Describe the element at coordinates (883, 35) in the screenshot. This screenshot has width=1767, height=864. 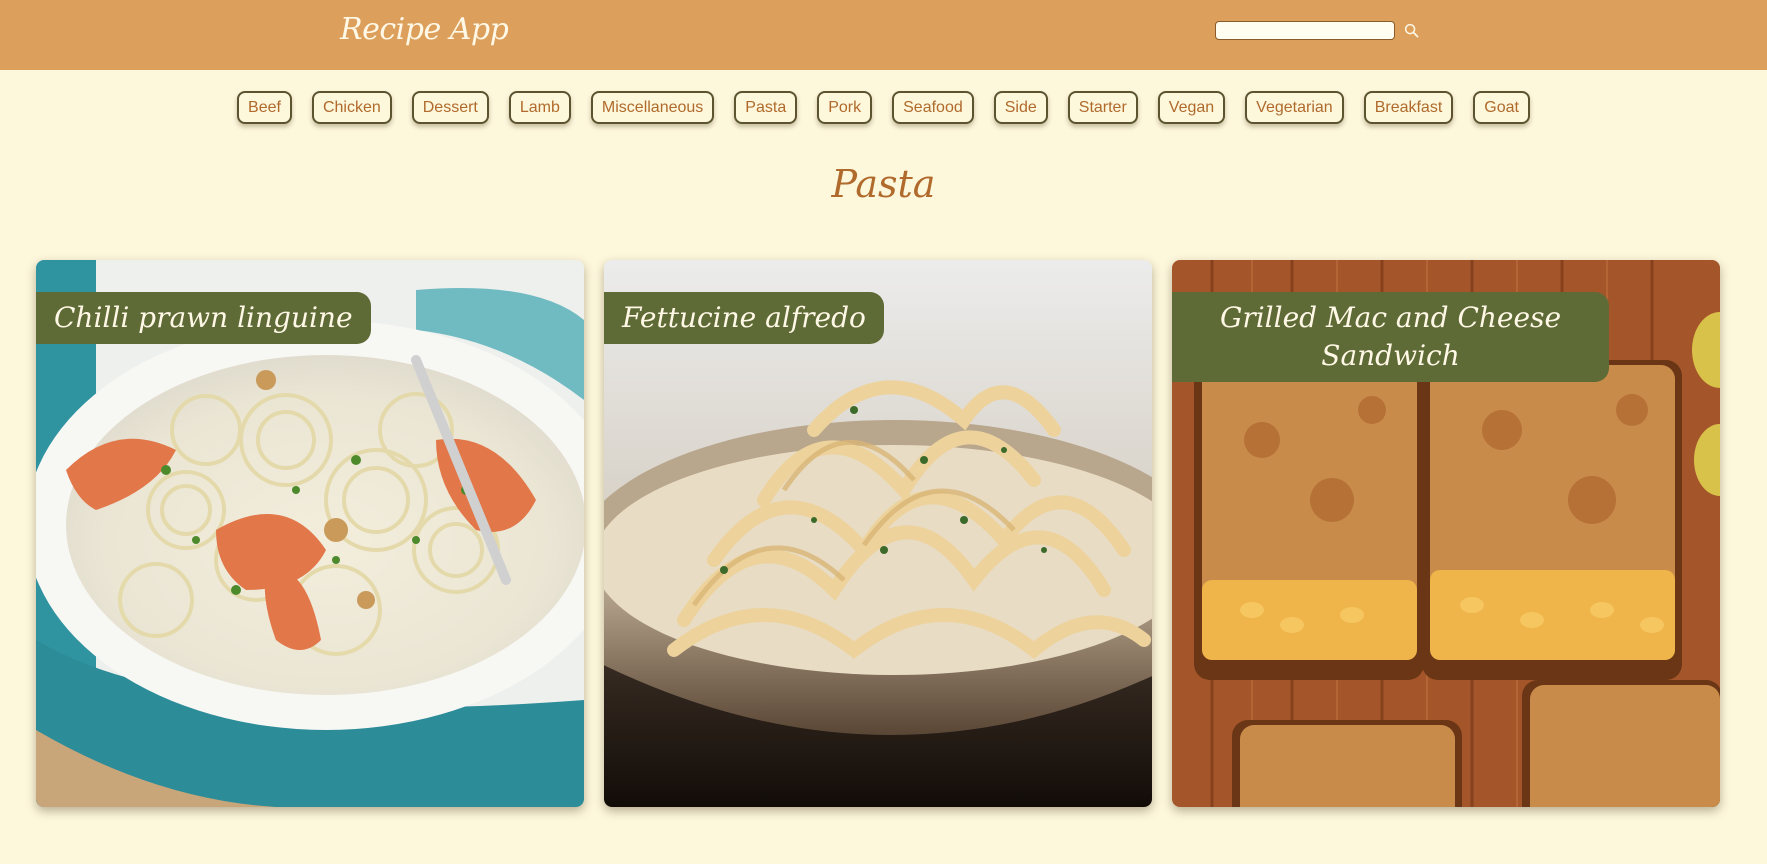
I see `app-header: Recipe App` at that location.